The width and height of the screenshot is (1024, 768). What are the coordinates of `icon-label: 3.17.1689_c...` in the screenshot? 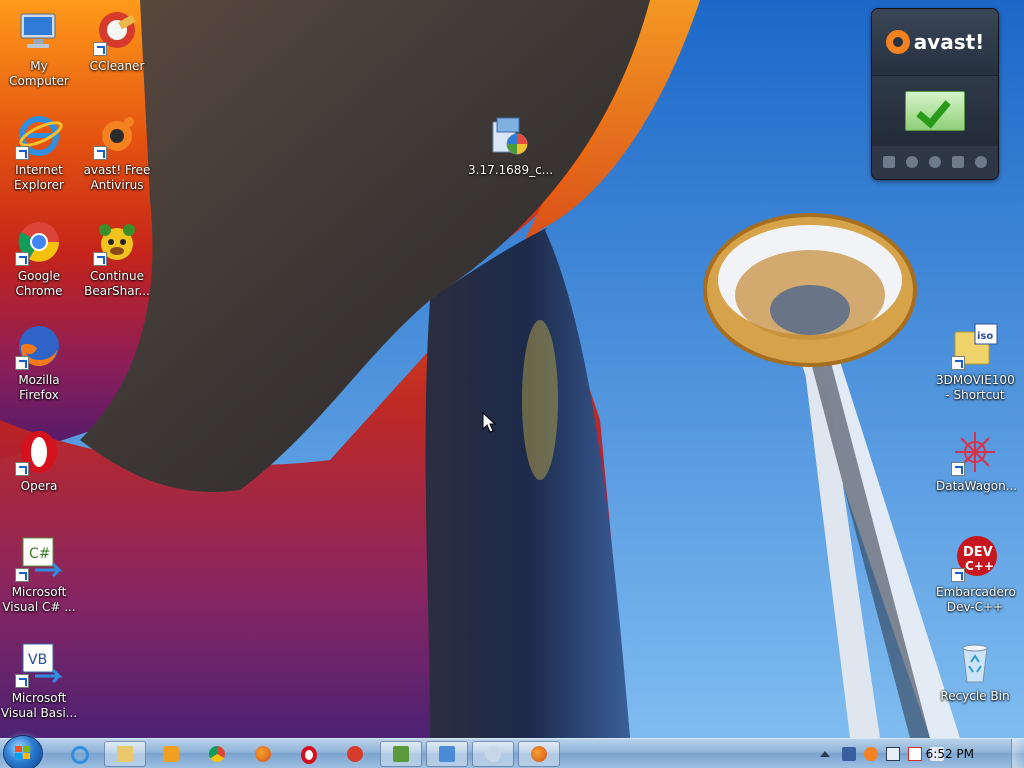 It's located at (511, 170).